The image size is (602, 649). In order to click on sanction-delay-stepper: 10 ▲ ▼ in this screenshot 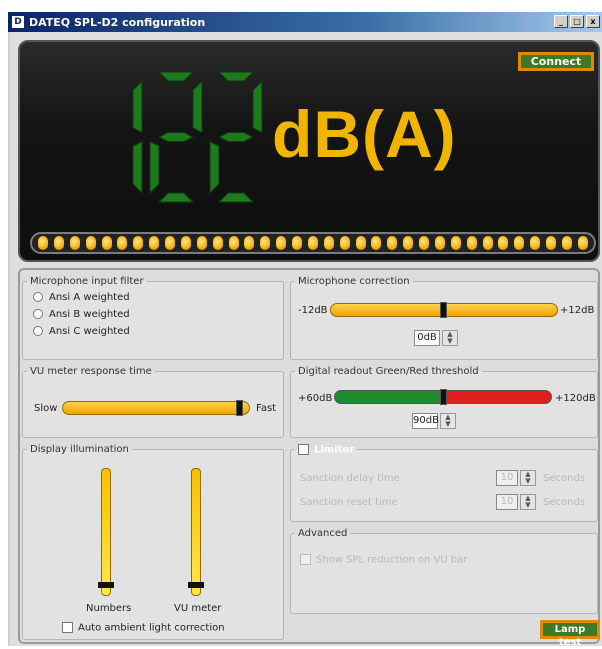, I will do `click(516, 478)`.